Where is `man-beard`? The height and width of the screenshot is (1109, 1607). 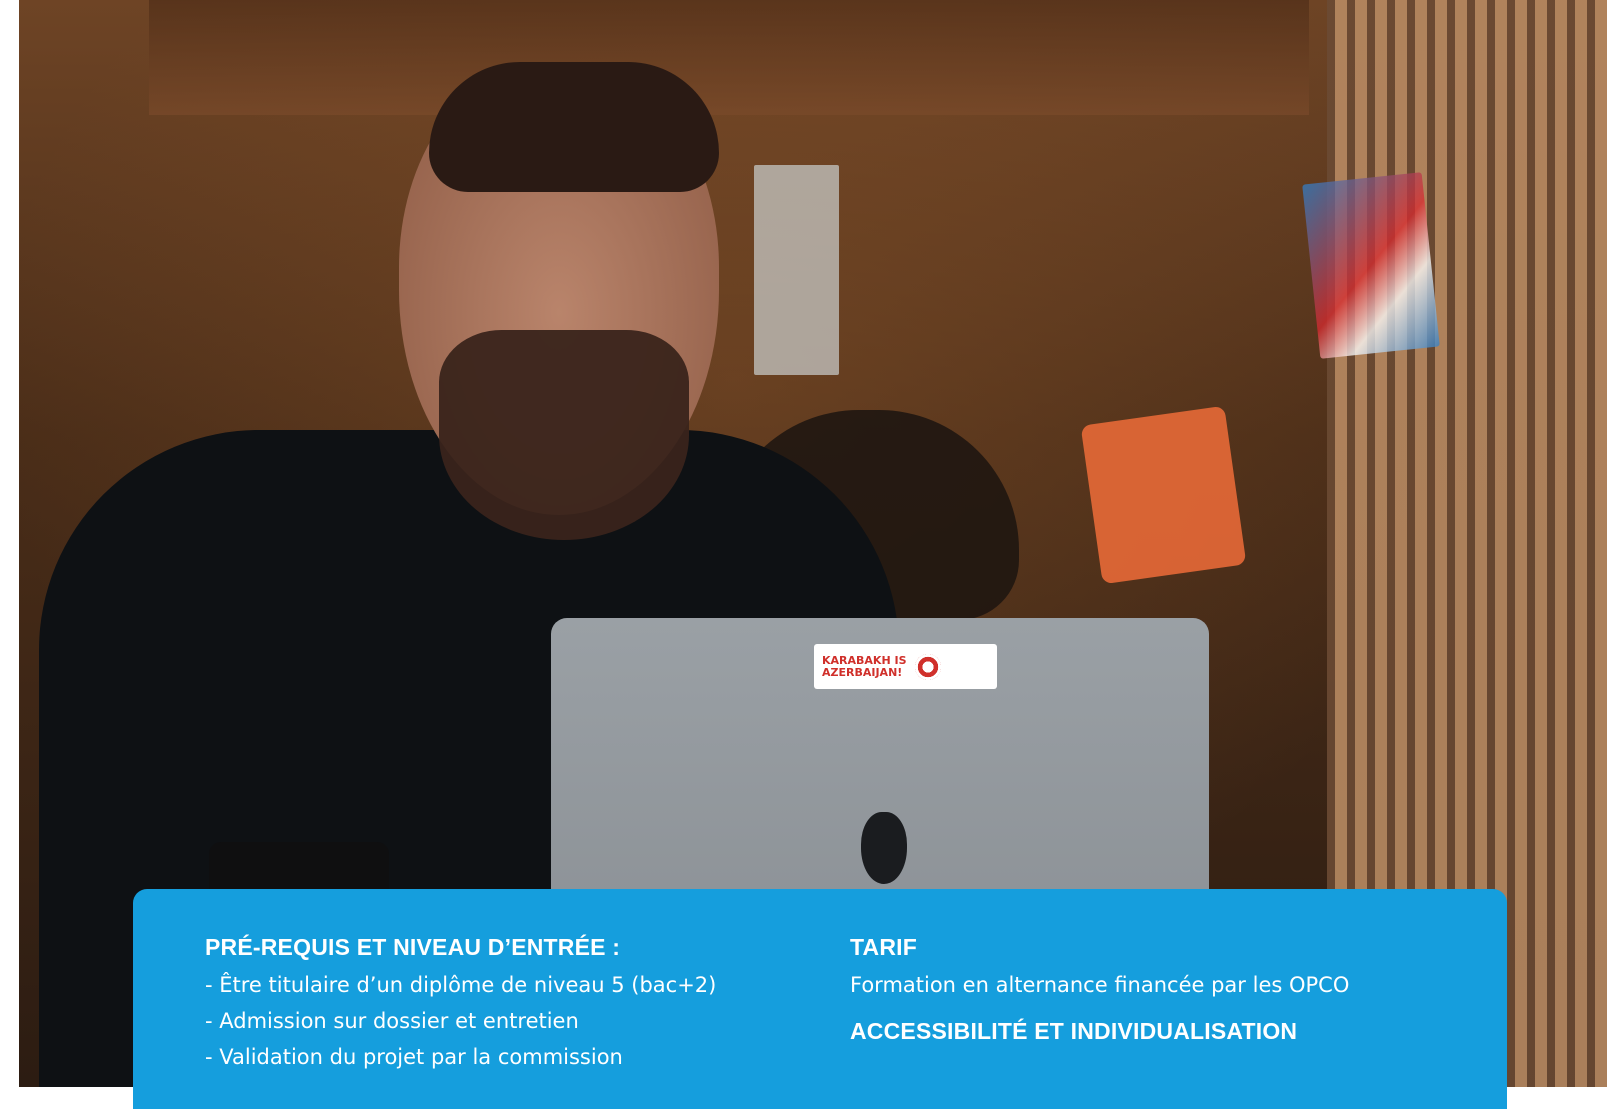 man-beard is located at coordinates (564, 435).